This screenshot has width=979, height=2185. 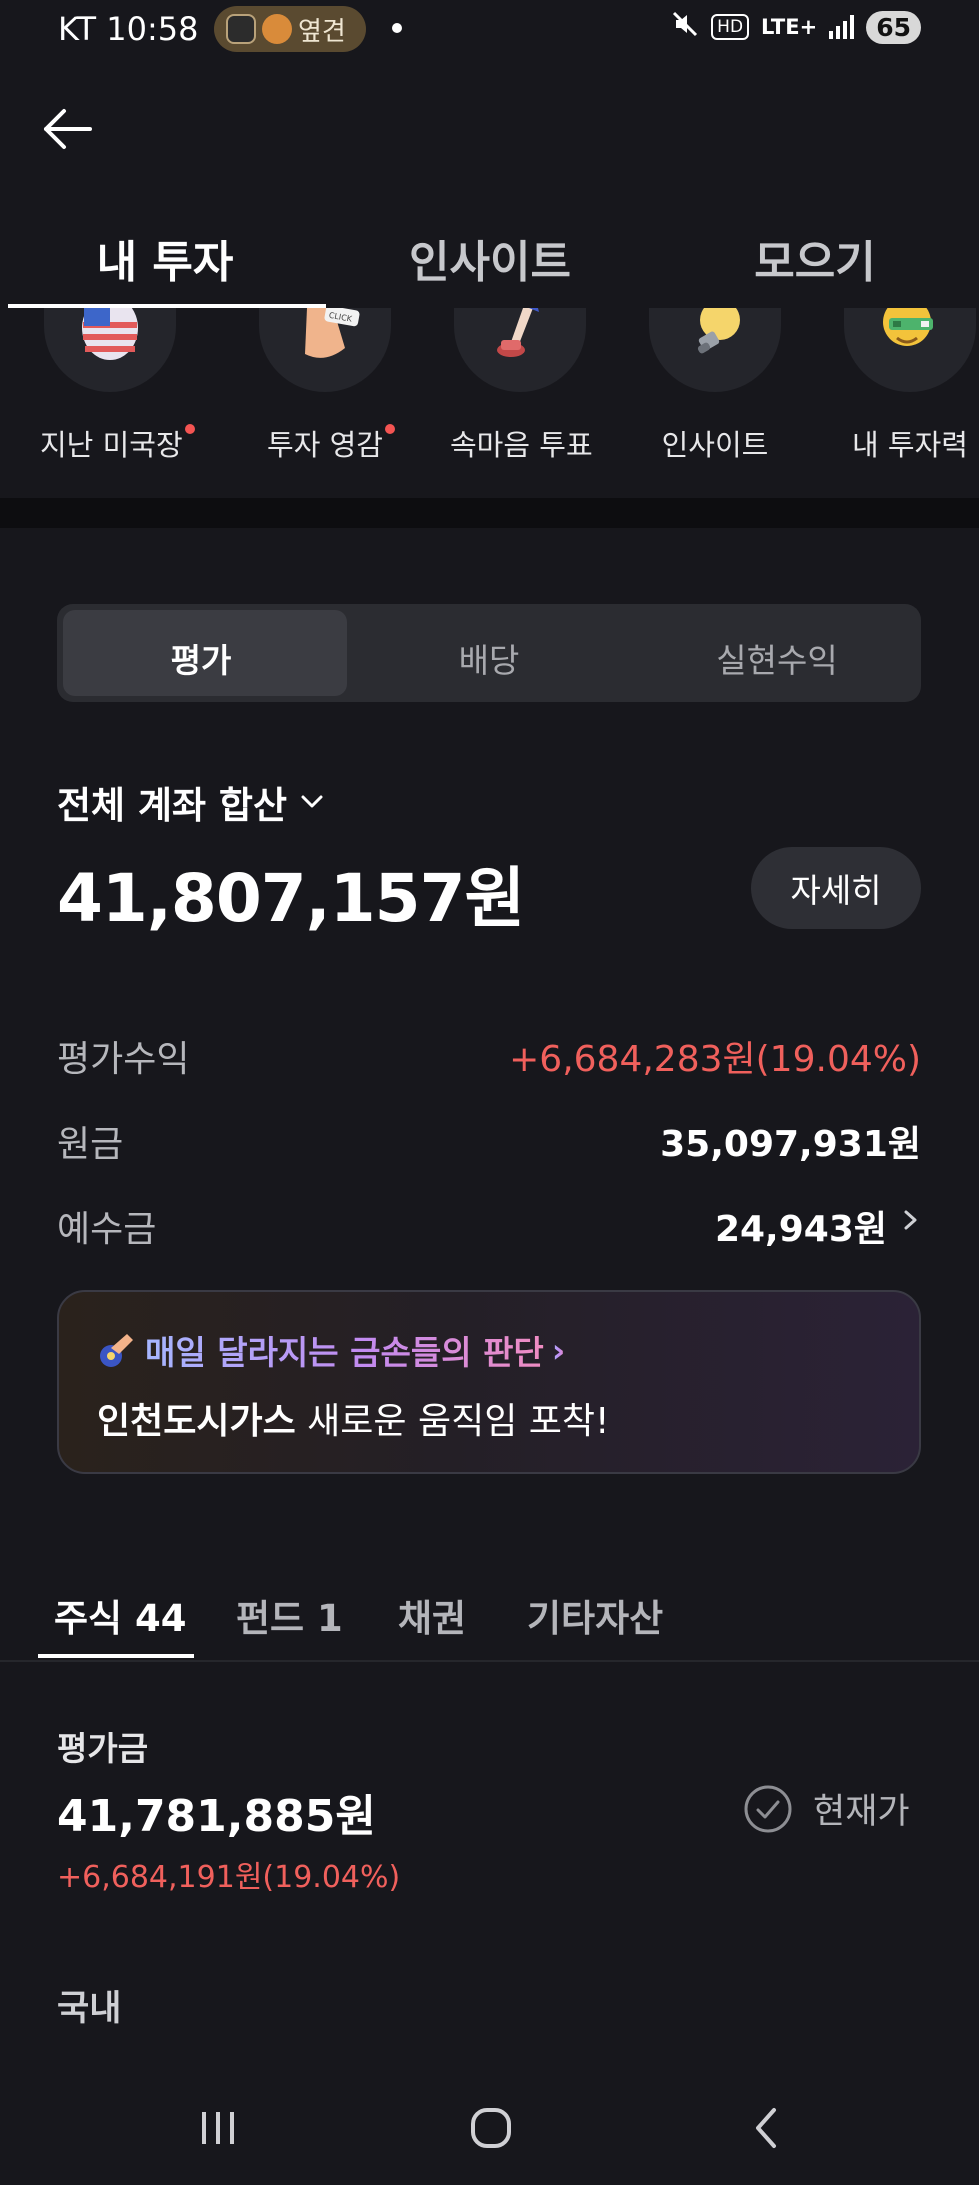 I want to click on tab-my-investment: 내 투자, so click(x=165, y=258).